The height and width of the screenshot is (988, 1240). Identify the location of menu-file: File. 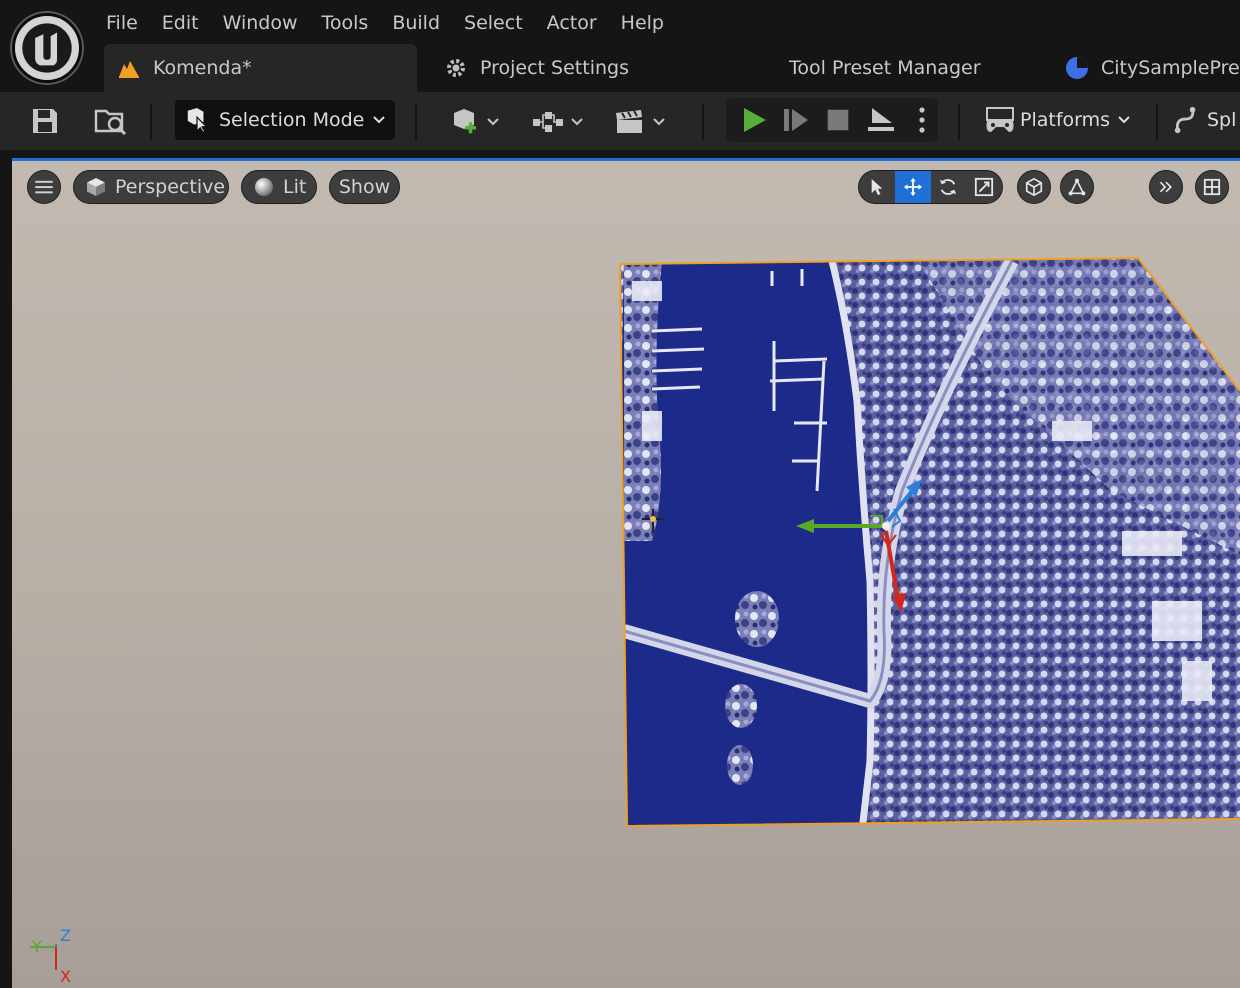
(122, 24).